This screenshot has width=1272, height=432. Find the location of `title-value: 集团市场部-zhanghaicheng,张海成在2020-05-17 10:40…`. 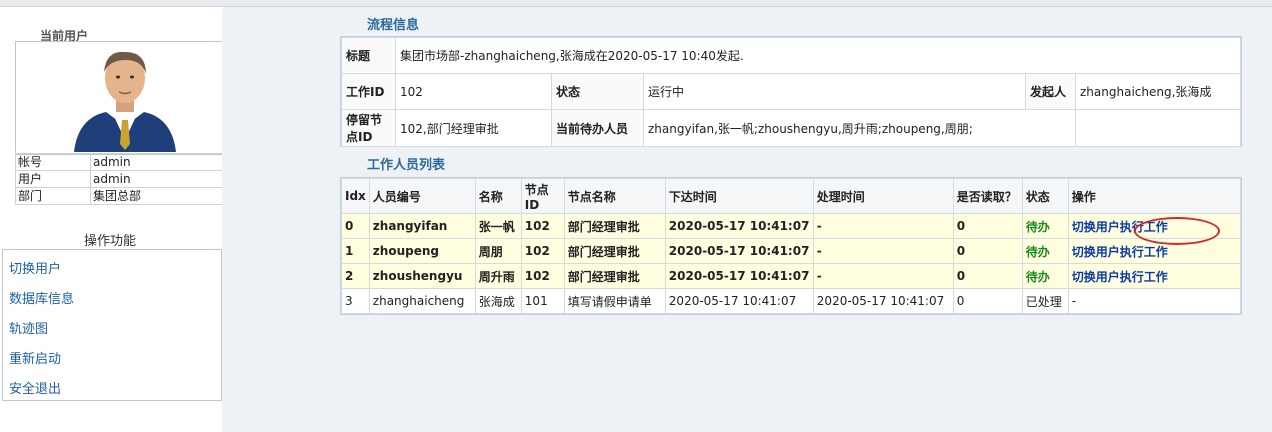

title-value: 集团市场部-zhanghaicheng,张海成在2020-05-17 10:40… is located at coordinates (818, 55).